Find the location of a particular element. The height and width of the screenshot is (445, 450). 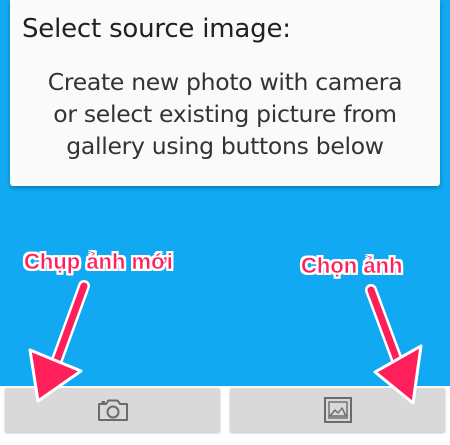

gallery-button is located at coordinates (337, 410).